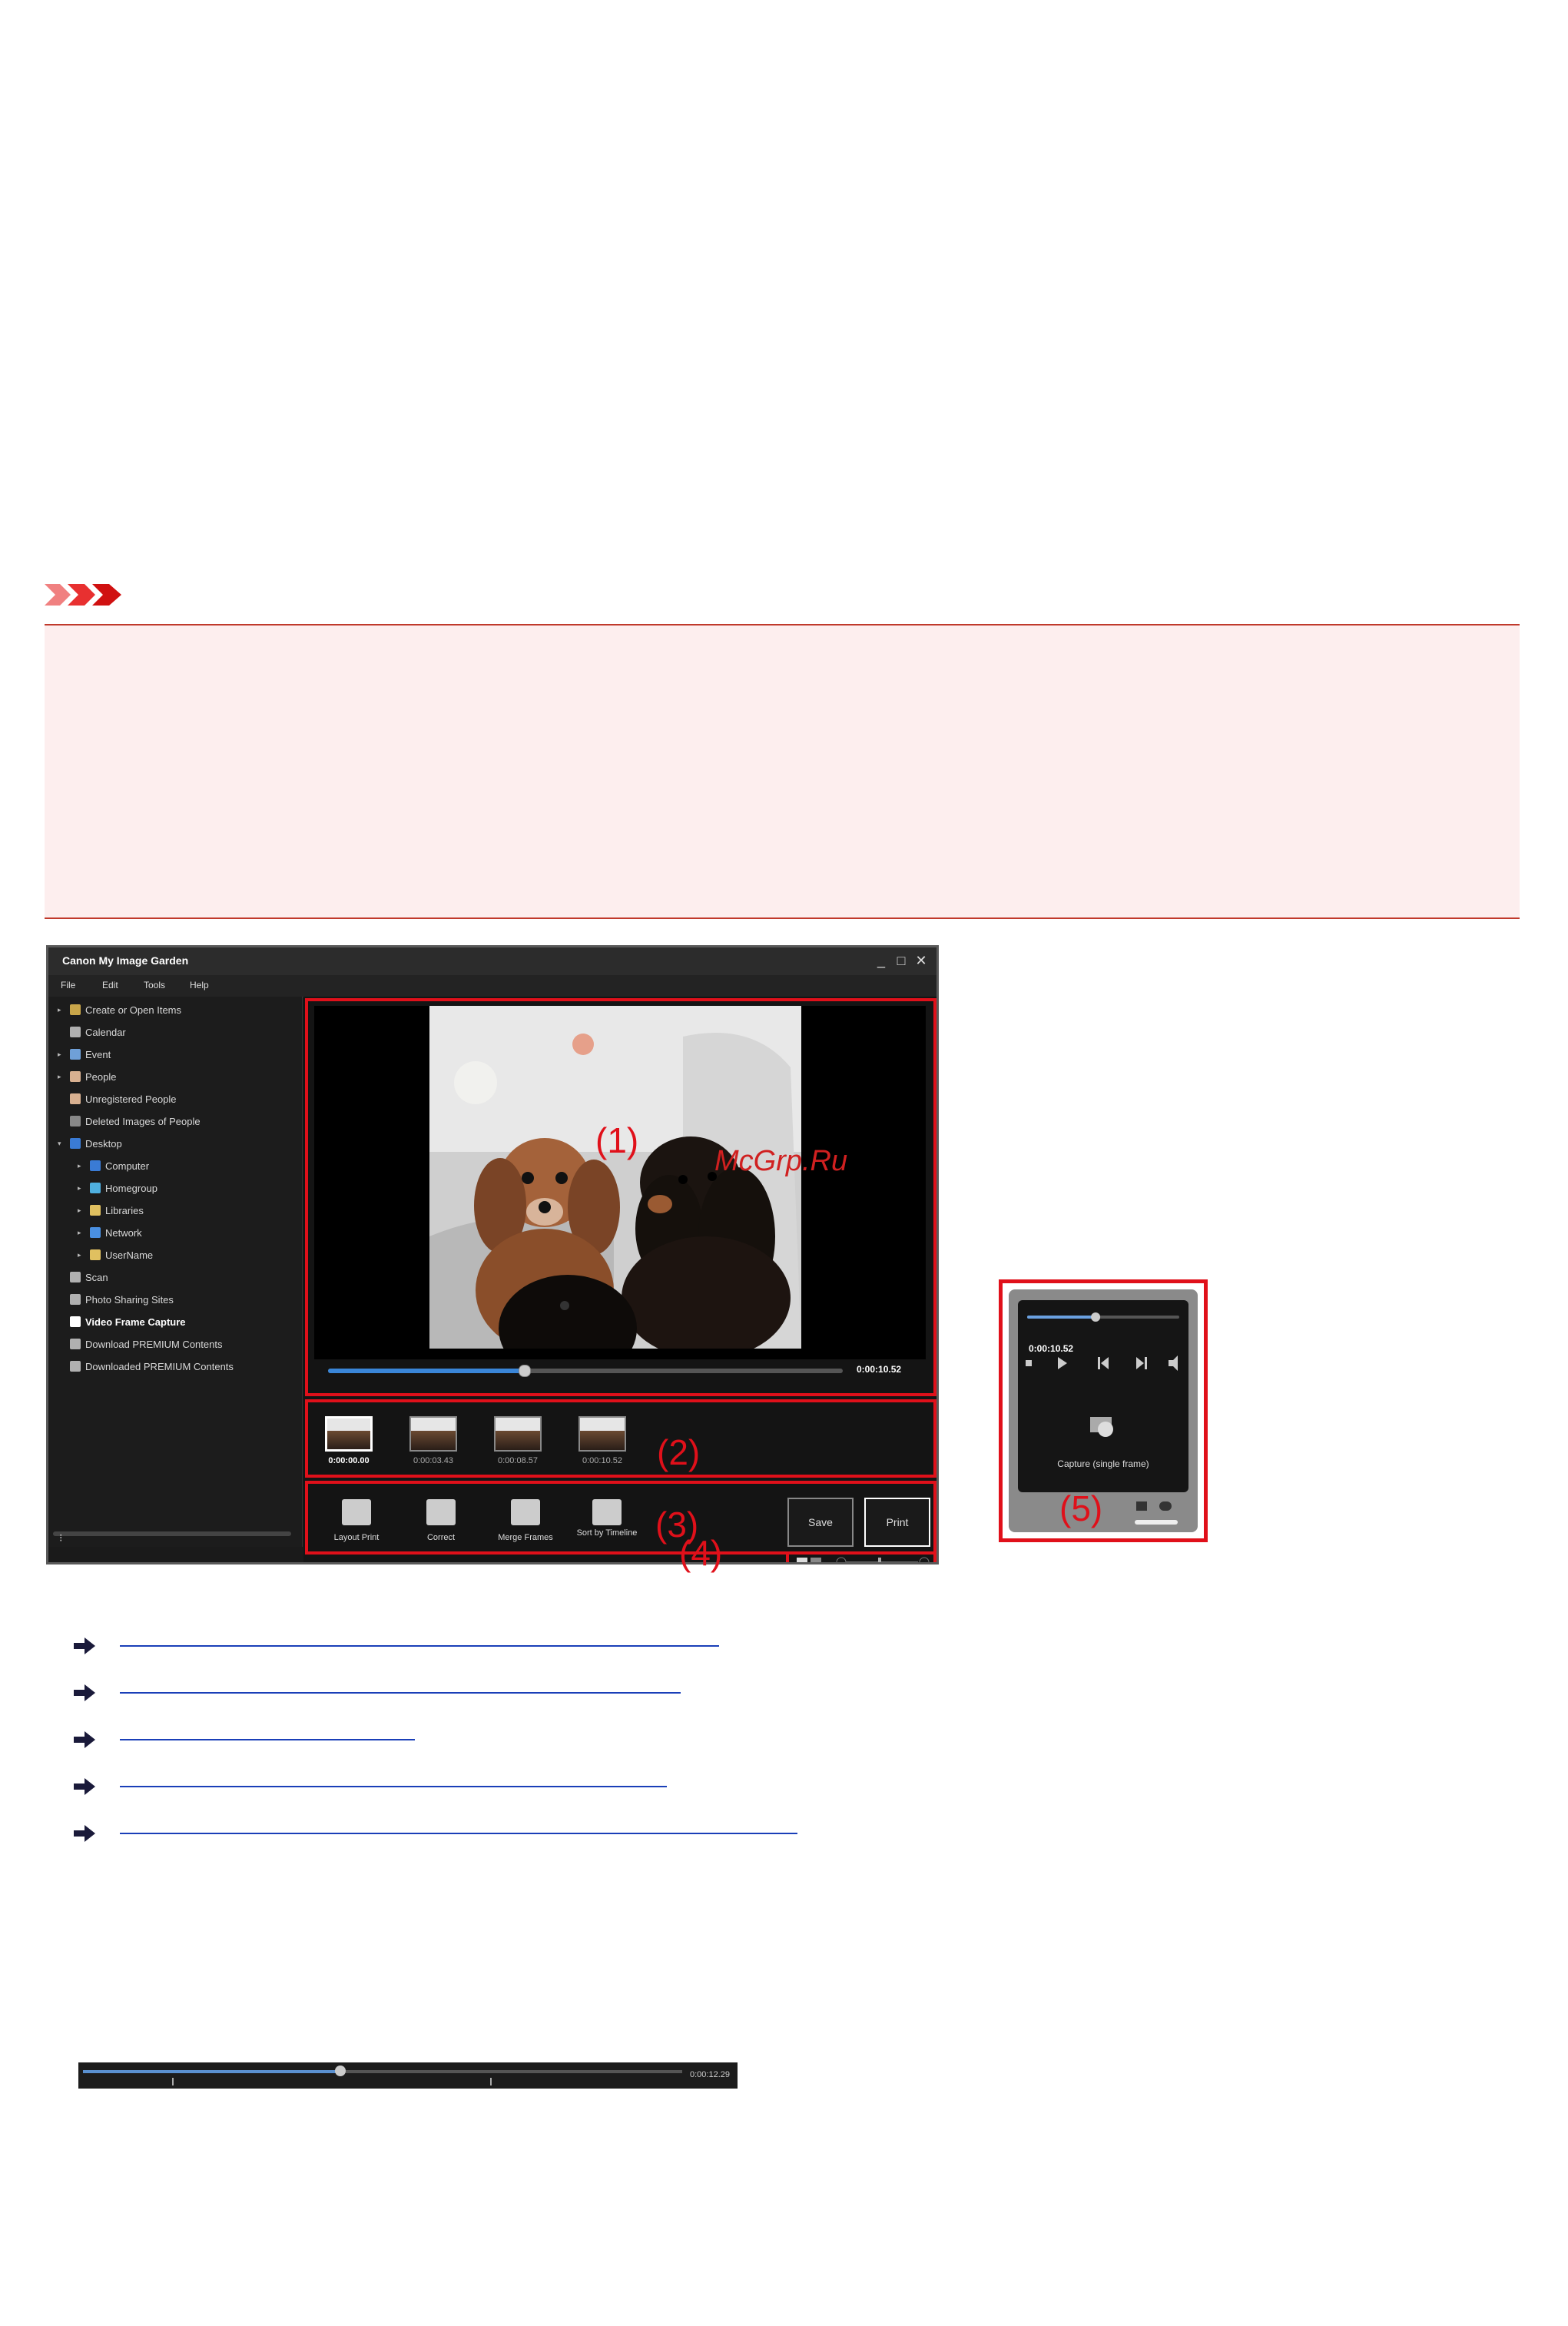  What do you see at coordinates (117, 1188) in the screenshot?
I see `sidebar-item-homegroup: ▸ Homegroup` at bounding box center [117, 1188].